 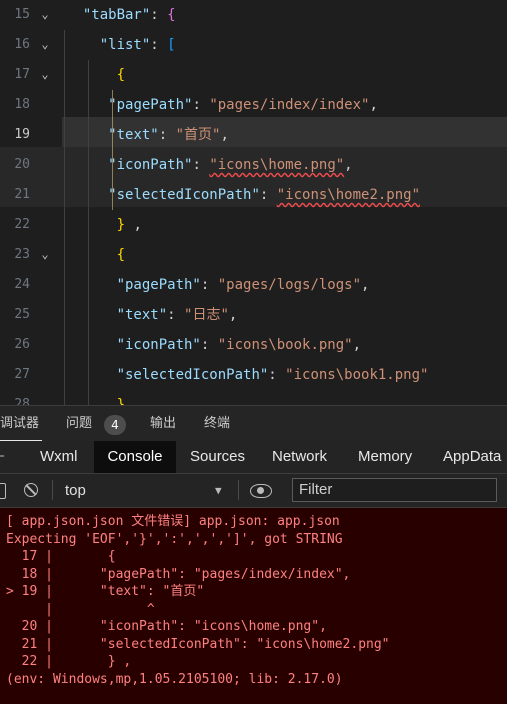 What do you see at coordinates (385, 457) in the screenshot?
I see `tab-memory: Memory` at bounding box center [385, 457].